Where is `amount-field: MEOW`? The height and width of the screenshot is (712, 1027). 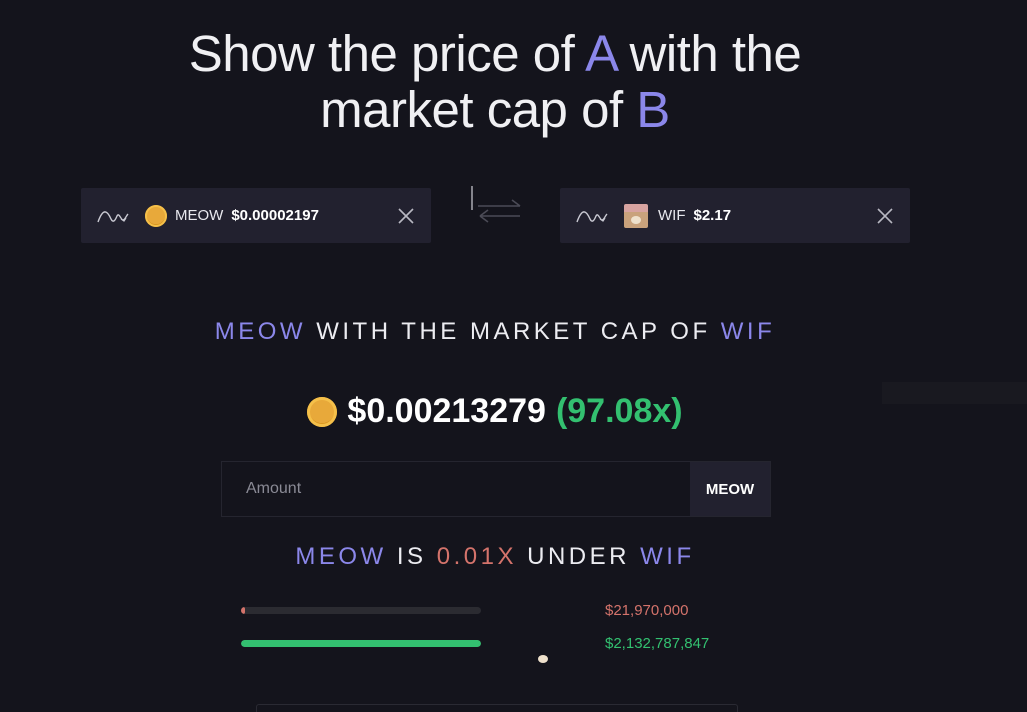 amount-field: MEOW is located at coordinates (496, 489).